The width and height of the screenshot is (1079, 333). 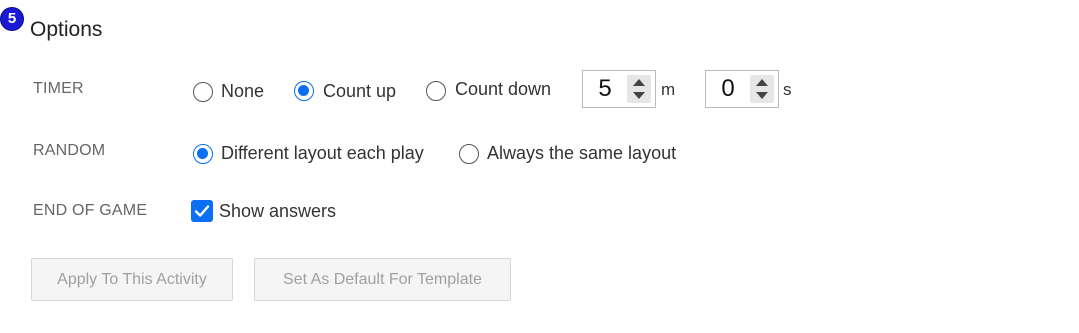 What do you see at coordinates (69, 150) in the screenshot?
I see `random-label: RANDOM` at bounding box center [69, 150].